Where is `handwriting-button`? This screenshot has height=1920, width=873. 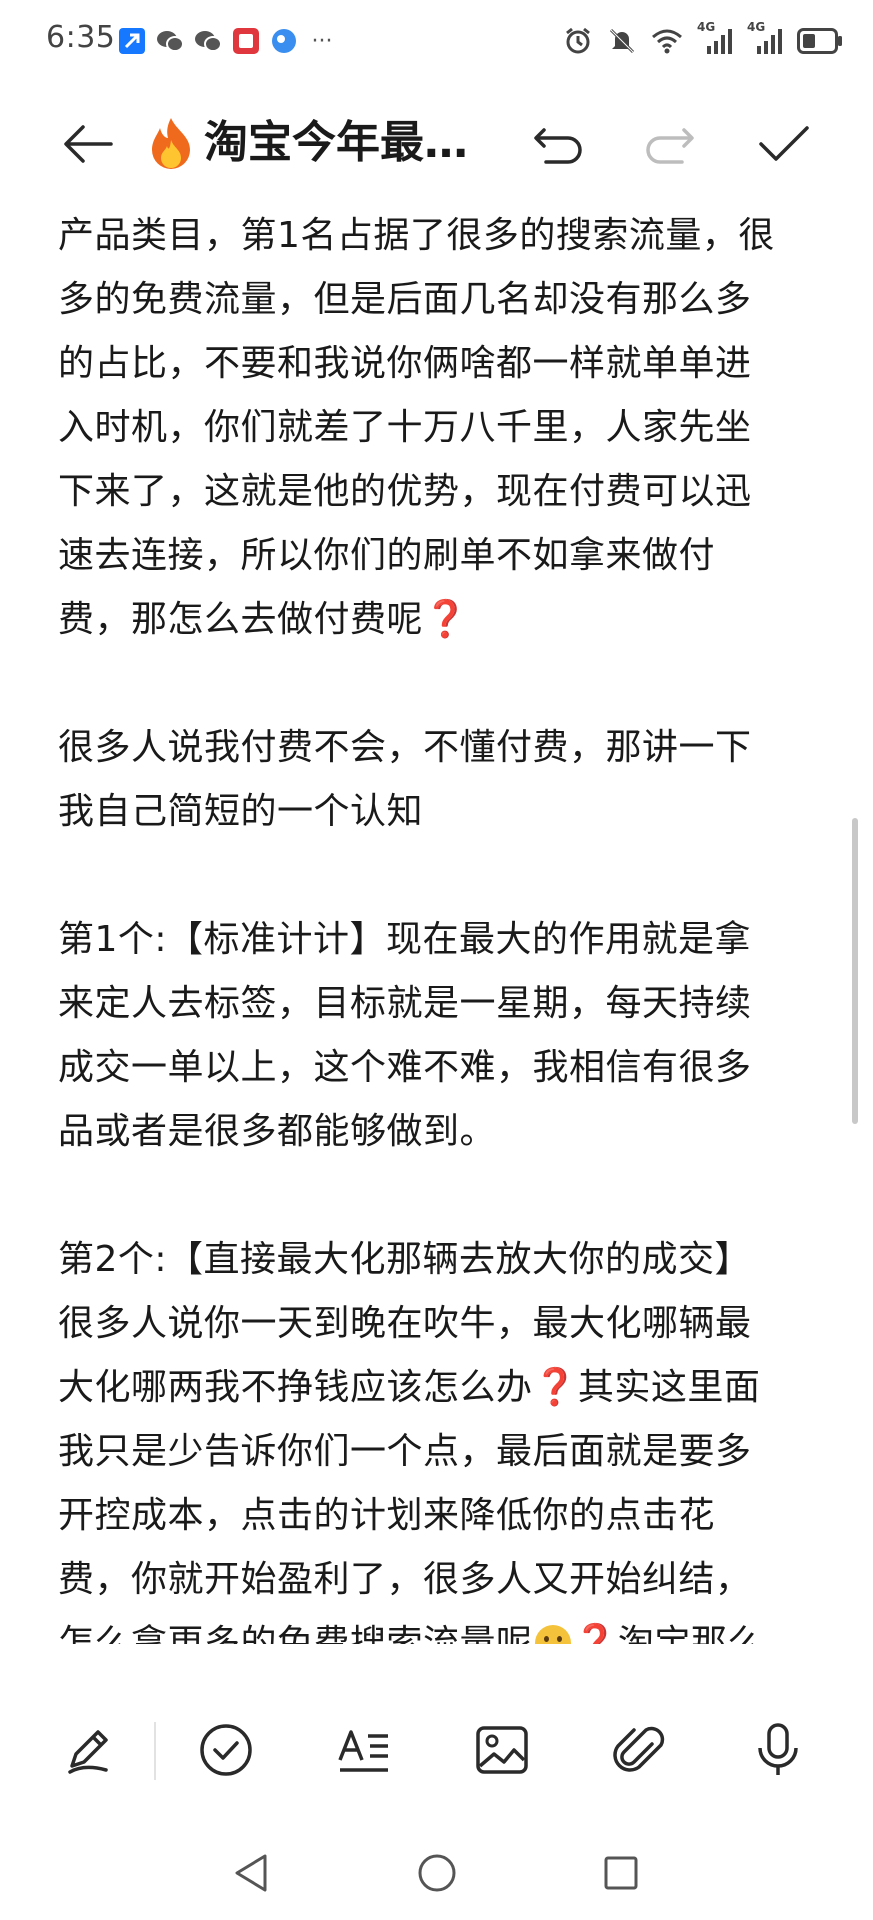
handwriting-button is located at coordinates (88, 1750).